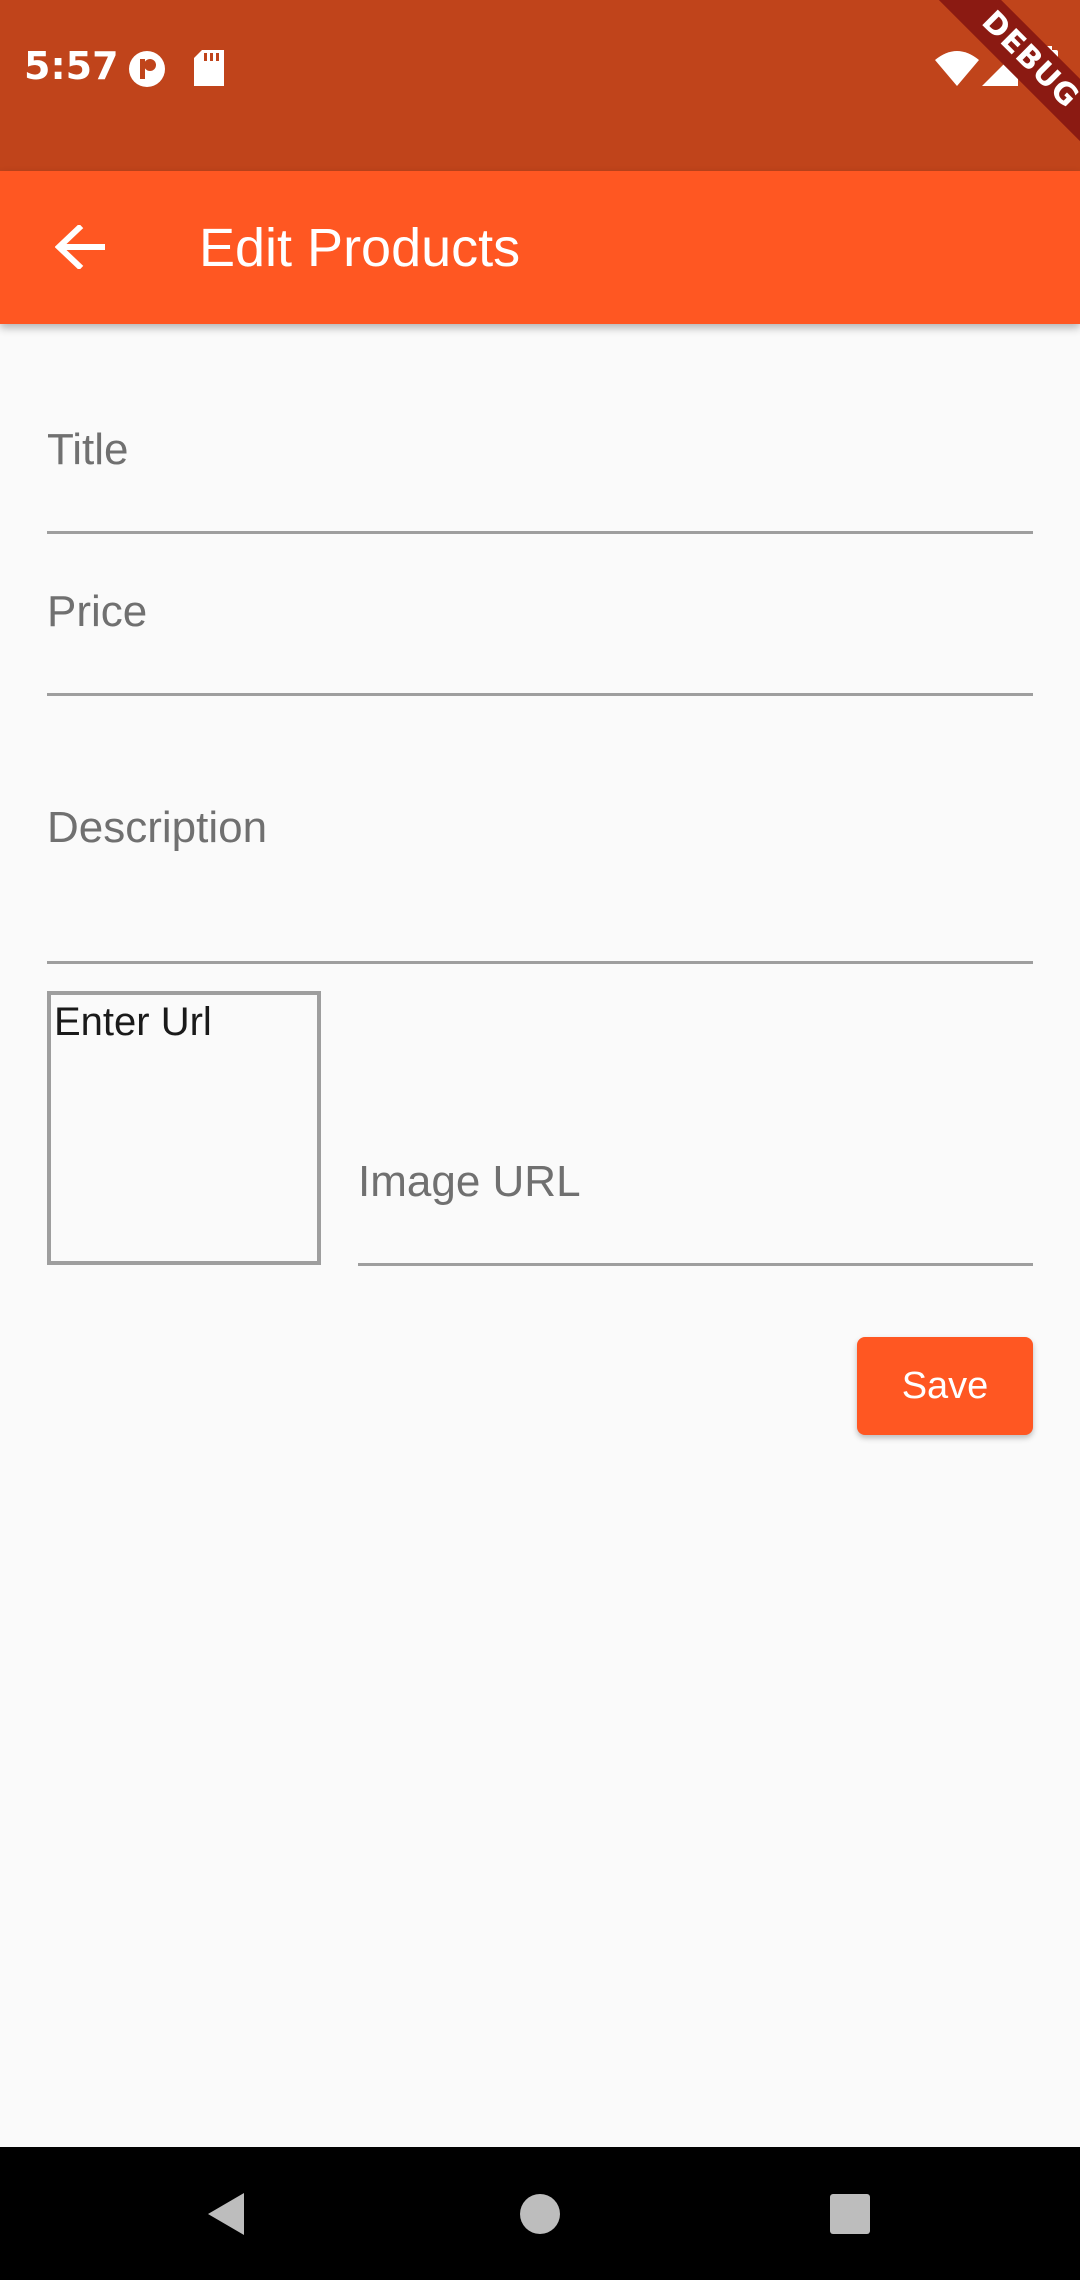  I want to click on nav-back-button, so click(226, 2213).